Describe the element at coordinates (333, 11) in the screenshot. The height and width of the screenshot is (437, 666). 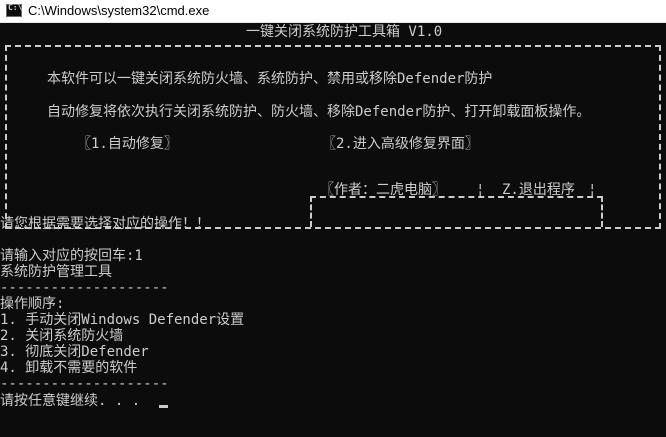
I see `title-bar: C:\ C:\Windows\system32\cmd.exe` at that location.